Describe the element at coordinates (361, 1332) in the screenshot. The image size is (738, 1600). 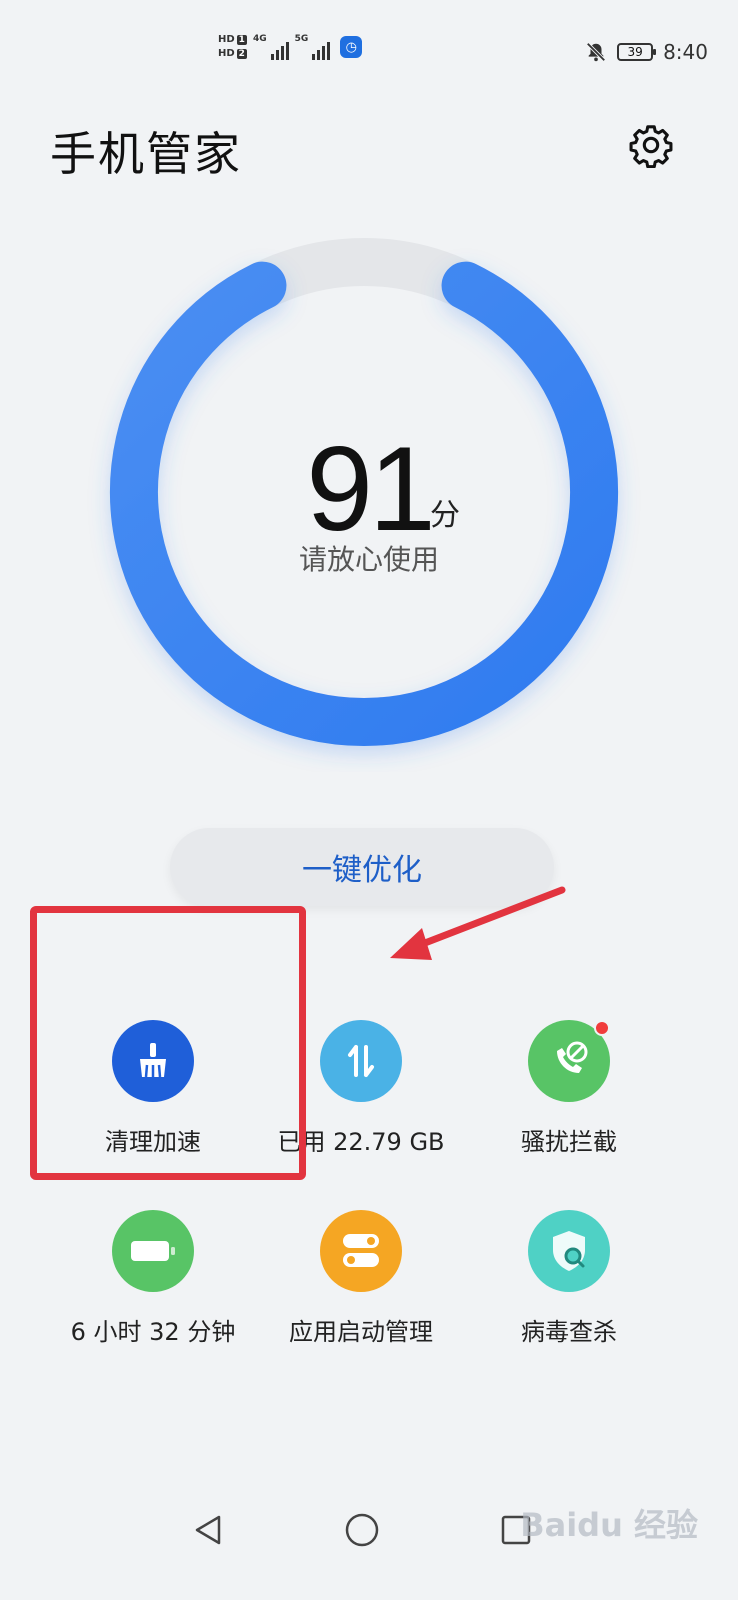
I see `tool-label: 应用启动管理` at that location.